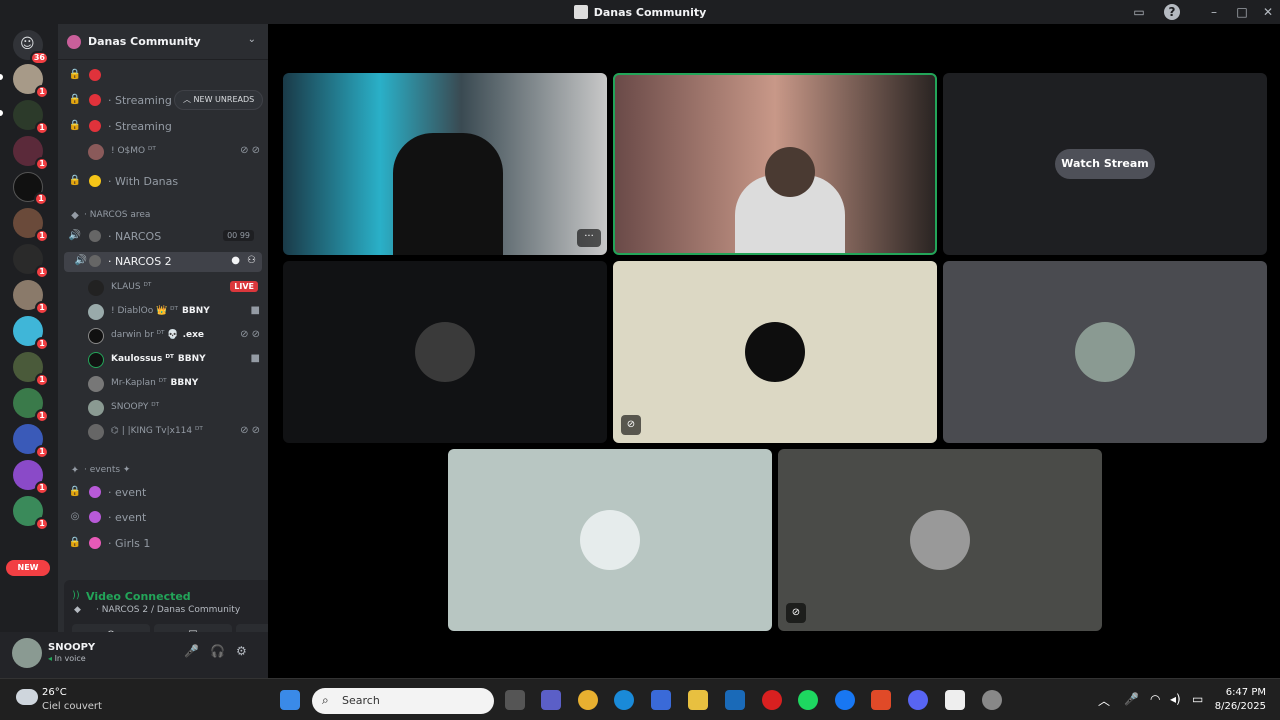 Image resolution: width=1280 pixels, height=720 pixels. What do you see at coordinates (129, 543) in the screenshot?
I see `channel-label: · Girls 1` at bounding box center [129, 543].